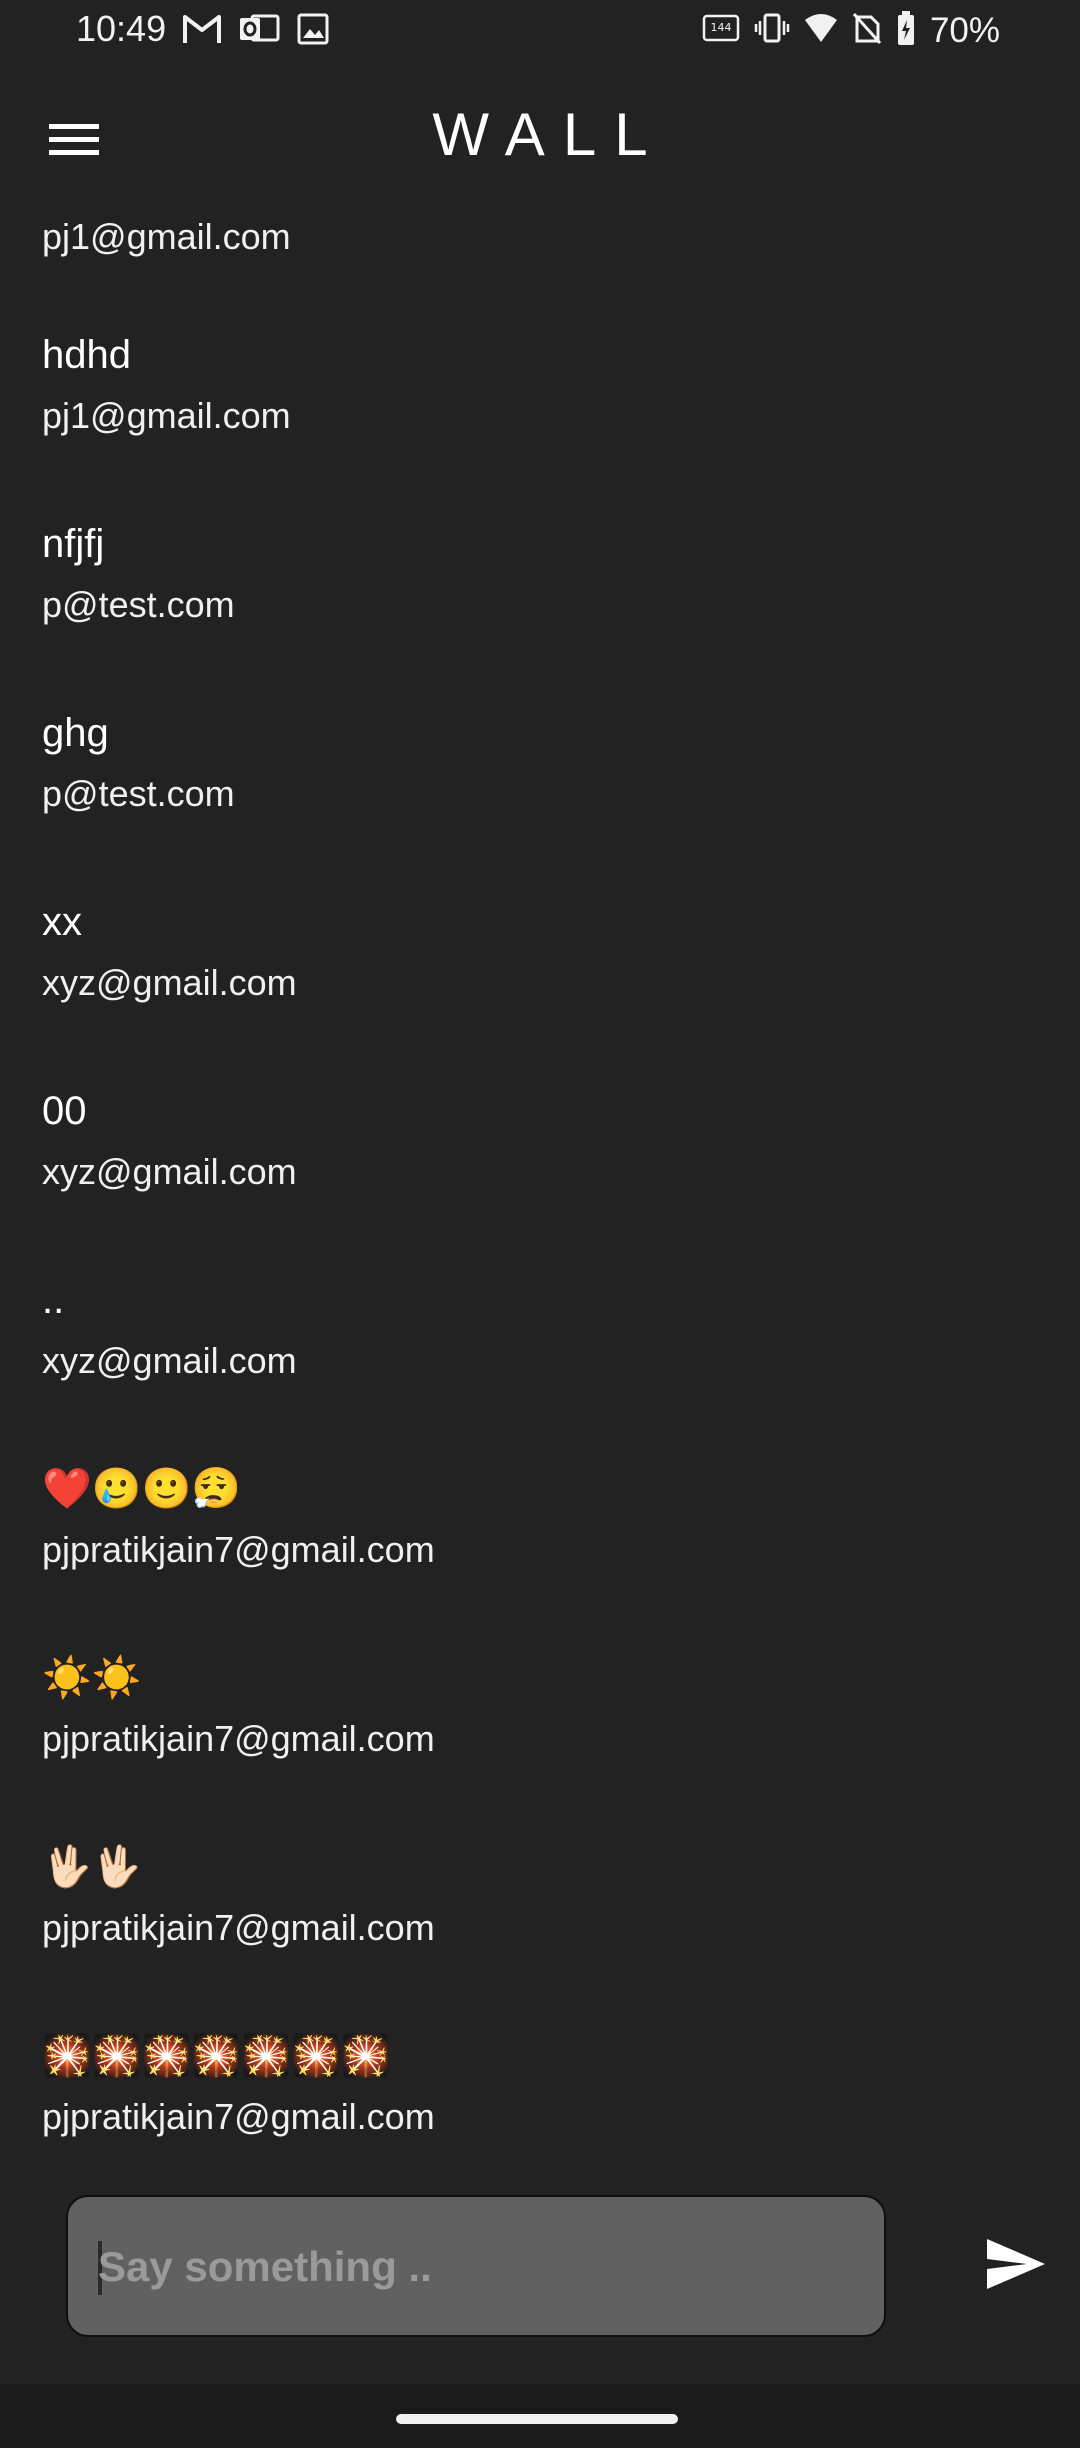 The image size is (1080, 2448). I want to click on message-item: pj1@gmail.com, so click(542, 235).